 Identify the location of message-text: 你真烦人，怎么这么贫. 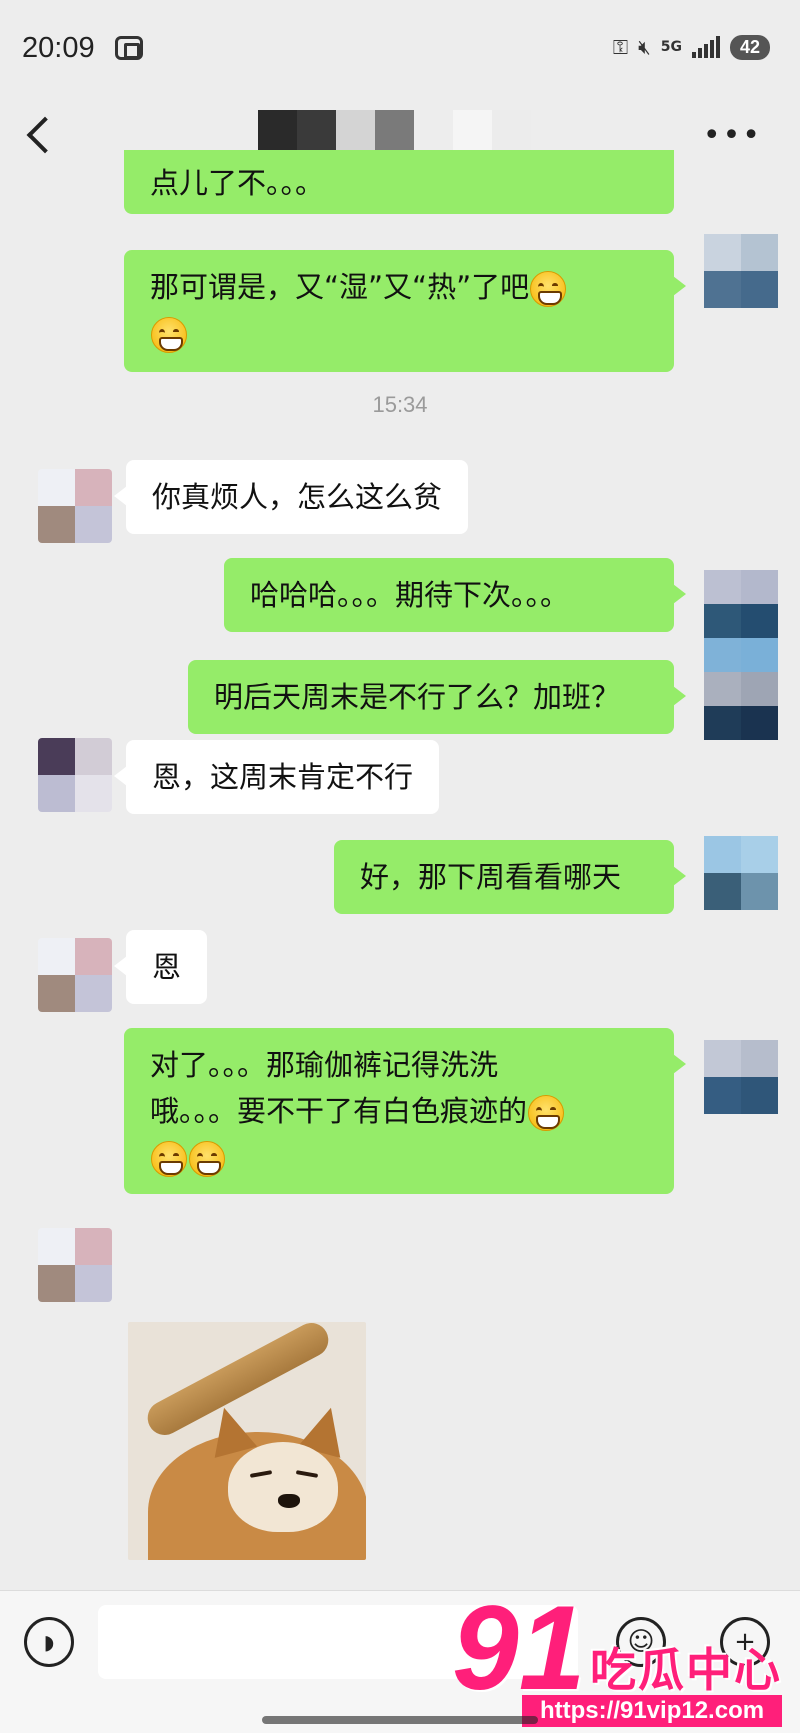
(297, 497).